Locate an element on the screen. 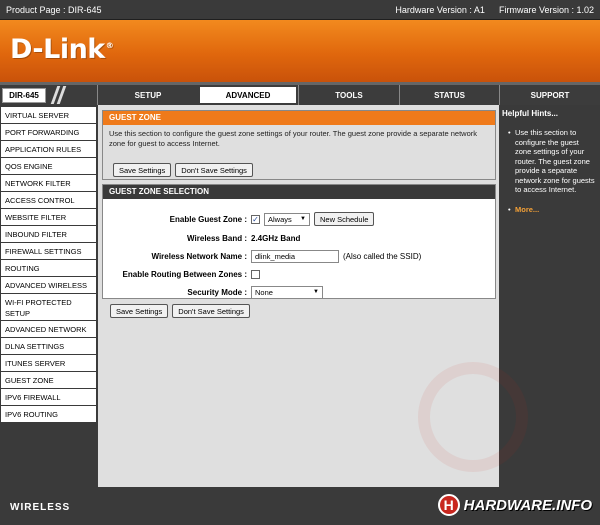 The height and width of the screenshot is (525, 600). menu-item-application-rules: APPLICATION RULES is located at coordinates (48, 149).